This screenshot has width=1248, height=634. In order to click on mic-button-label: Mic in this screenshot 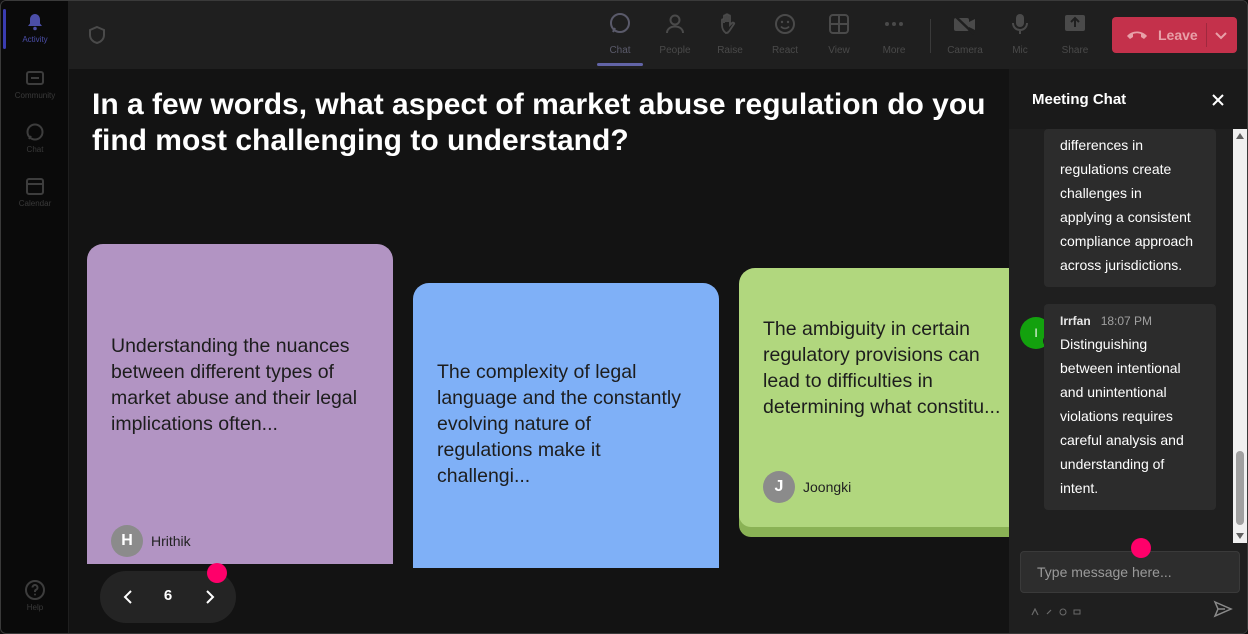, I will do `click(1020, 50)`.